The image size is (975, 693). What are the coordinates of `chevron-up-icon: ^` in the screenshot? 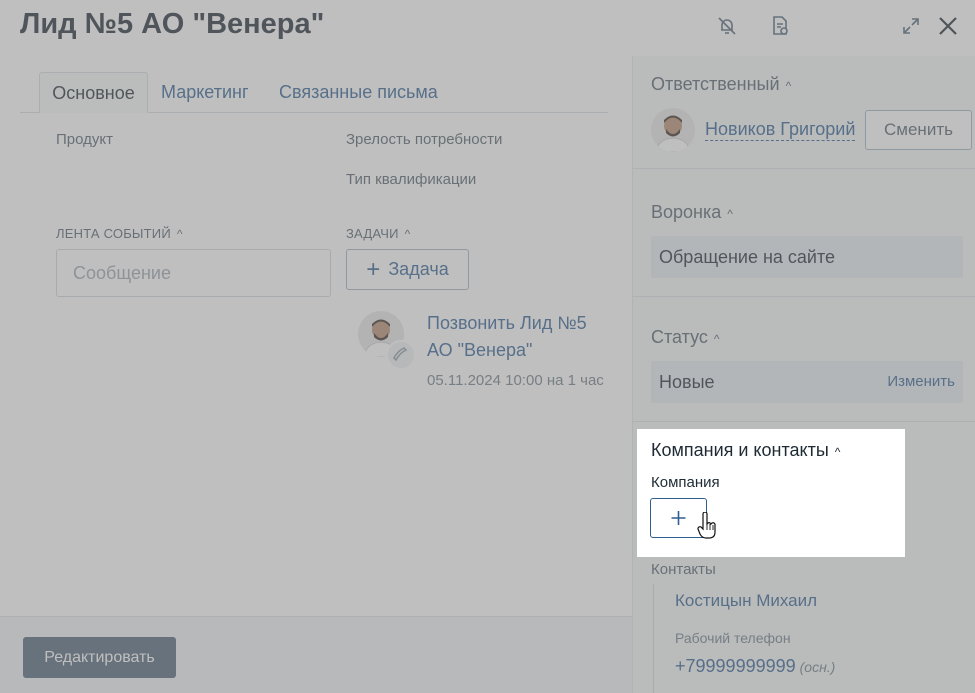 It's located at (837, 452).